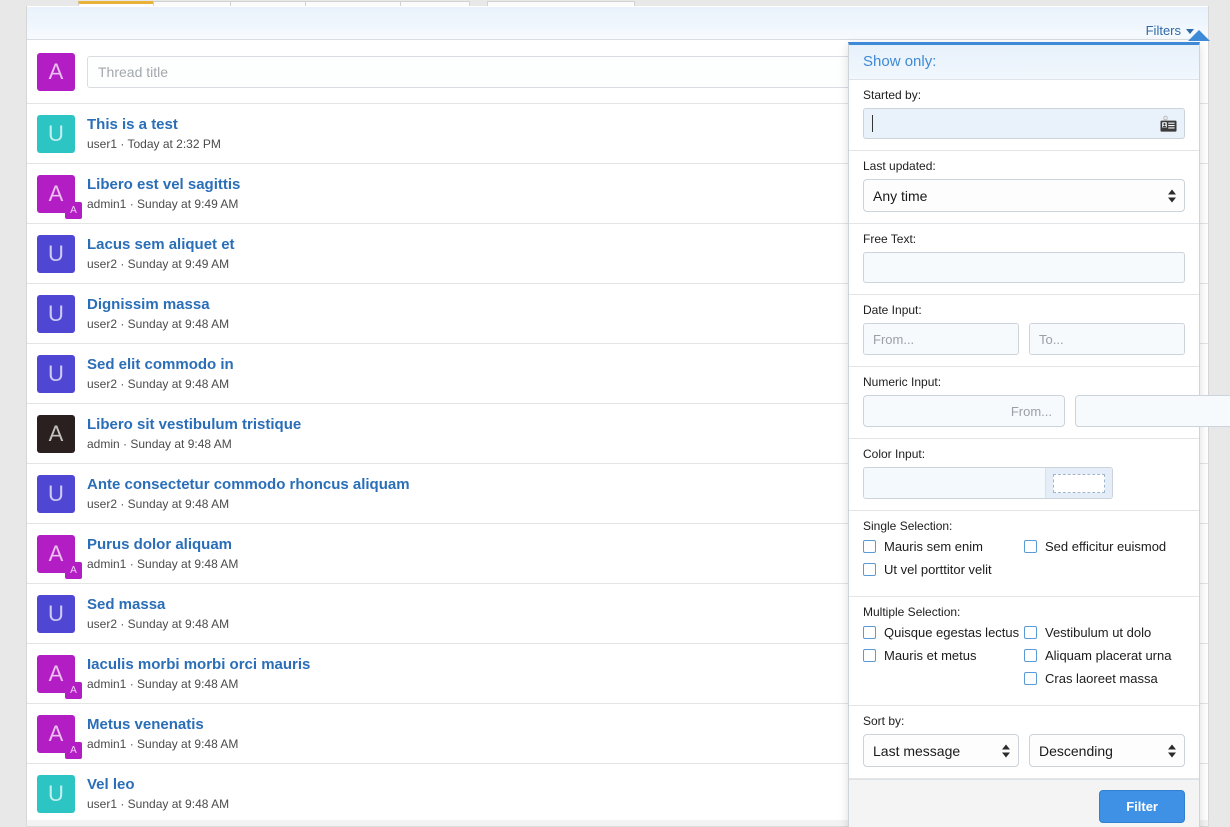 The height and width of the screenshot is (827, 1230). I want to click on thread-row-text: This is a test user1 · Today at 2:32 PM, so click(154, 134).